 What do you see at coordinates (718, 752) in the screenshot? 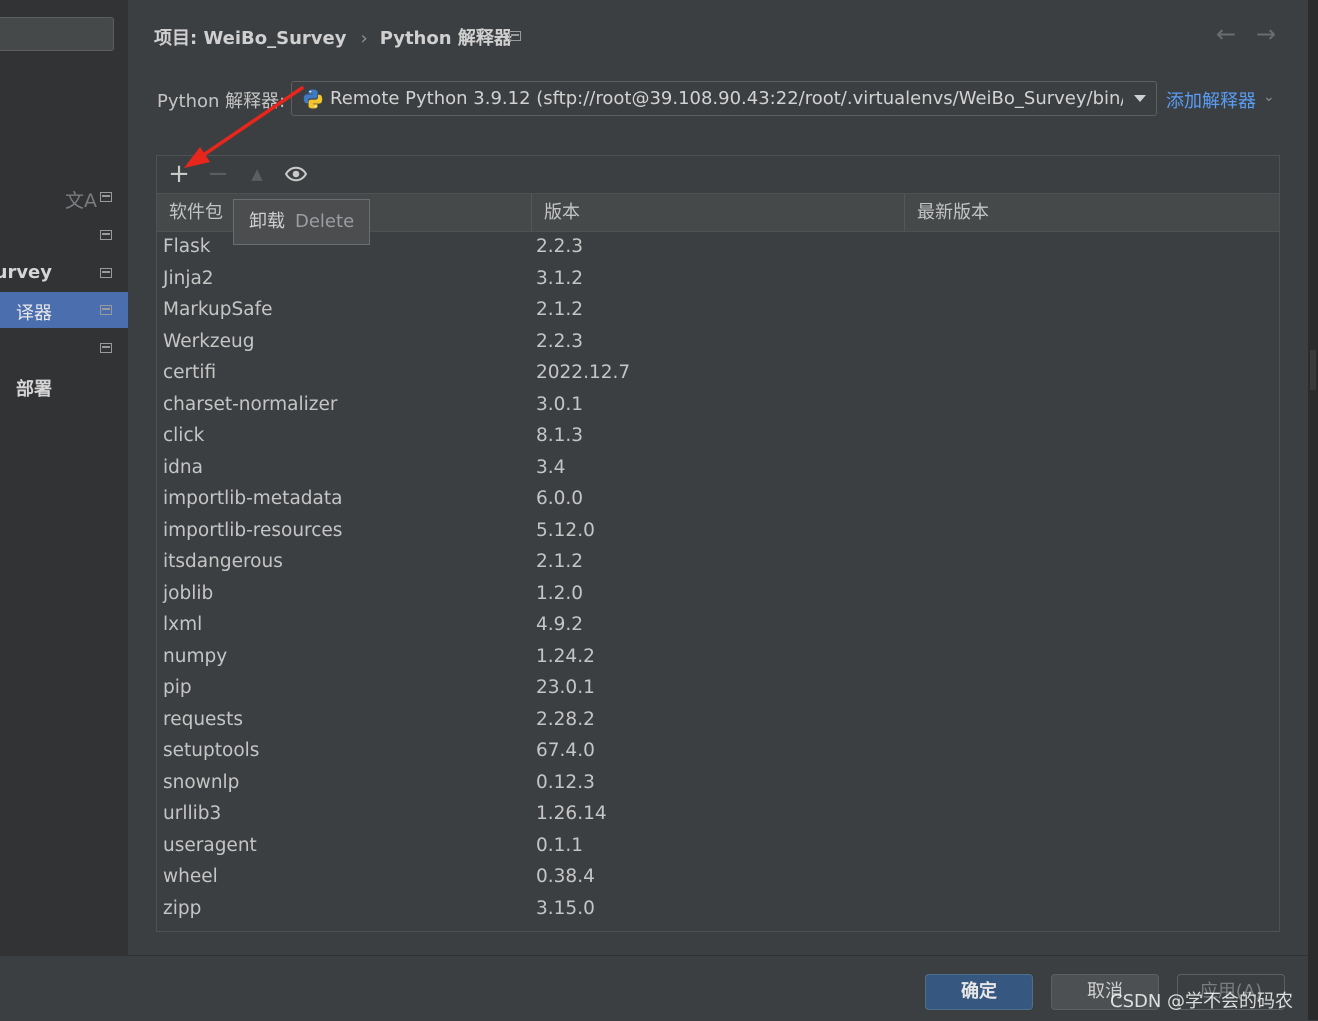
I see `table-row: setuptools 67.4.0` at bounding box center [718, 752].